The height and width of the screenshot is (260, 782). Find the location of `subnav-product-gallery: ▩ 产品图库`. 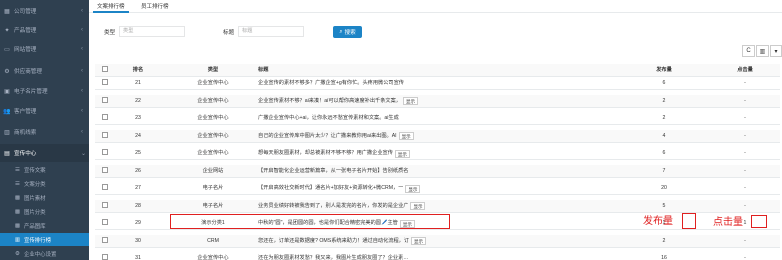

subnav-product-gallery: ▩ 产品图库 is located at coordinates (44, 225).